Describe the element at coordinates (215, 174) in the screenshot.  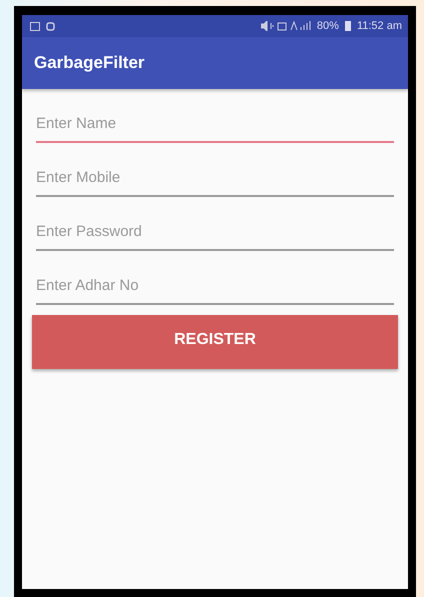
I see `input-field: Enter Mobile` at that location.